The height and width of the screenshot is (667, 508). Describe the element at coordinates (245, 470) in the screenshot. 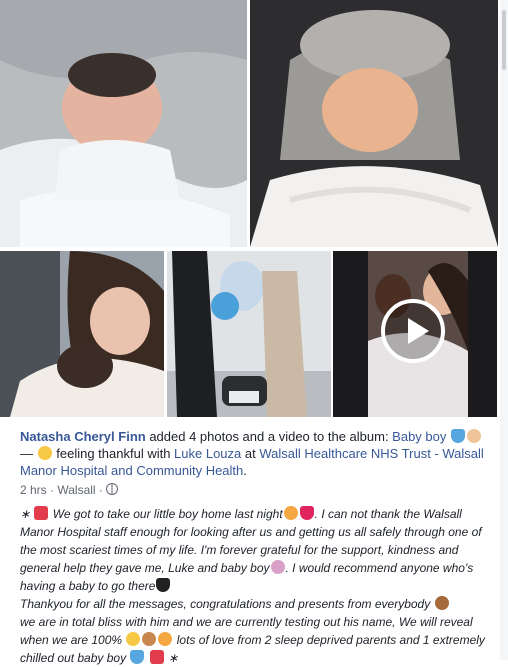

I see `period: .` at that location.